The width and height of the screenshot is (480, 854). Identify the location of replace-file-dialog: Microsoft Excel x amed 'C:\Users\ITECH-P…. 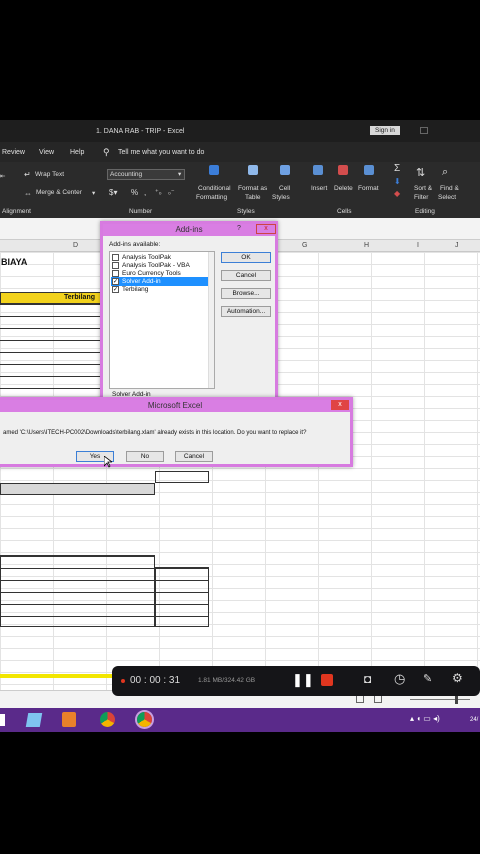
(176, 432).